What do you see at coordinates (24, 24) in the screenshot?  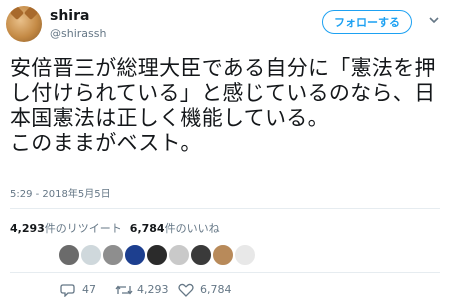 I see `avatar` at bounding box center [24, 24].